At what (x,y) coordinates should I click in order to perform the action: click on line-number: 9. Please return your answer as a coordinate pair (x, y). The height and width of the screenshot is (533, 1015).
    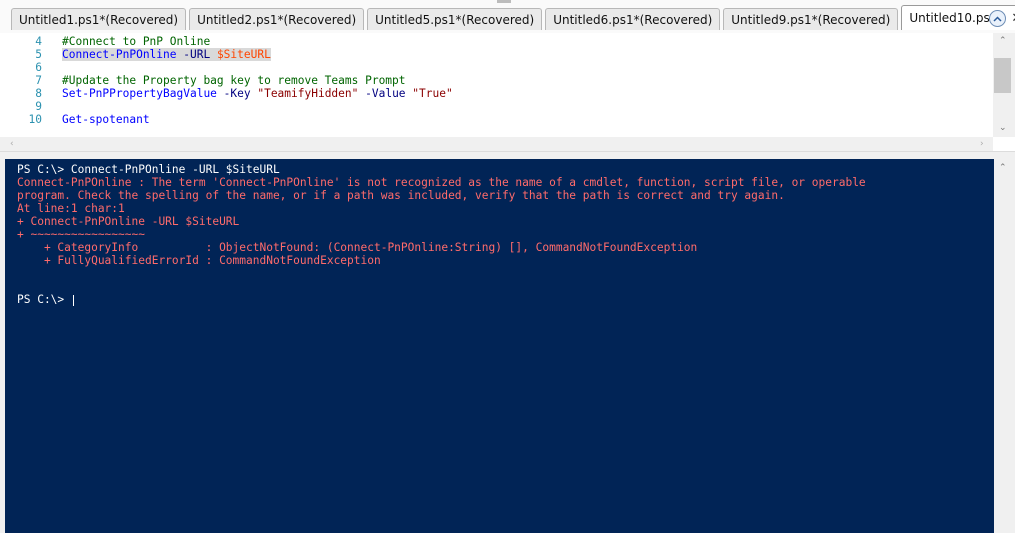
    Looking at the image, I should click on (38, 106).